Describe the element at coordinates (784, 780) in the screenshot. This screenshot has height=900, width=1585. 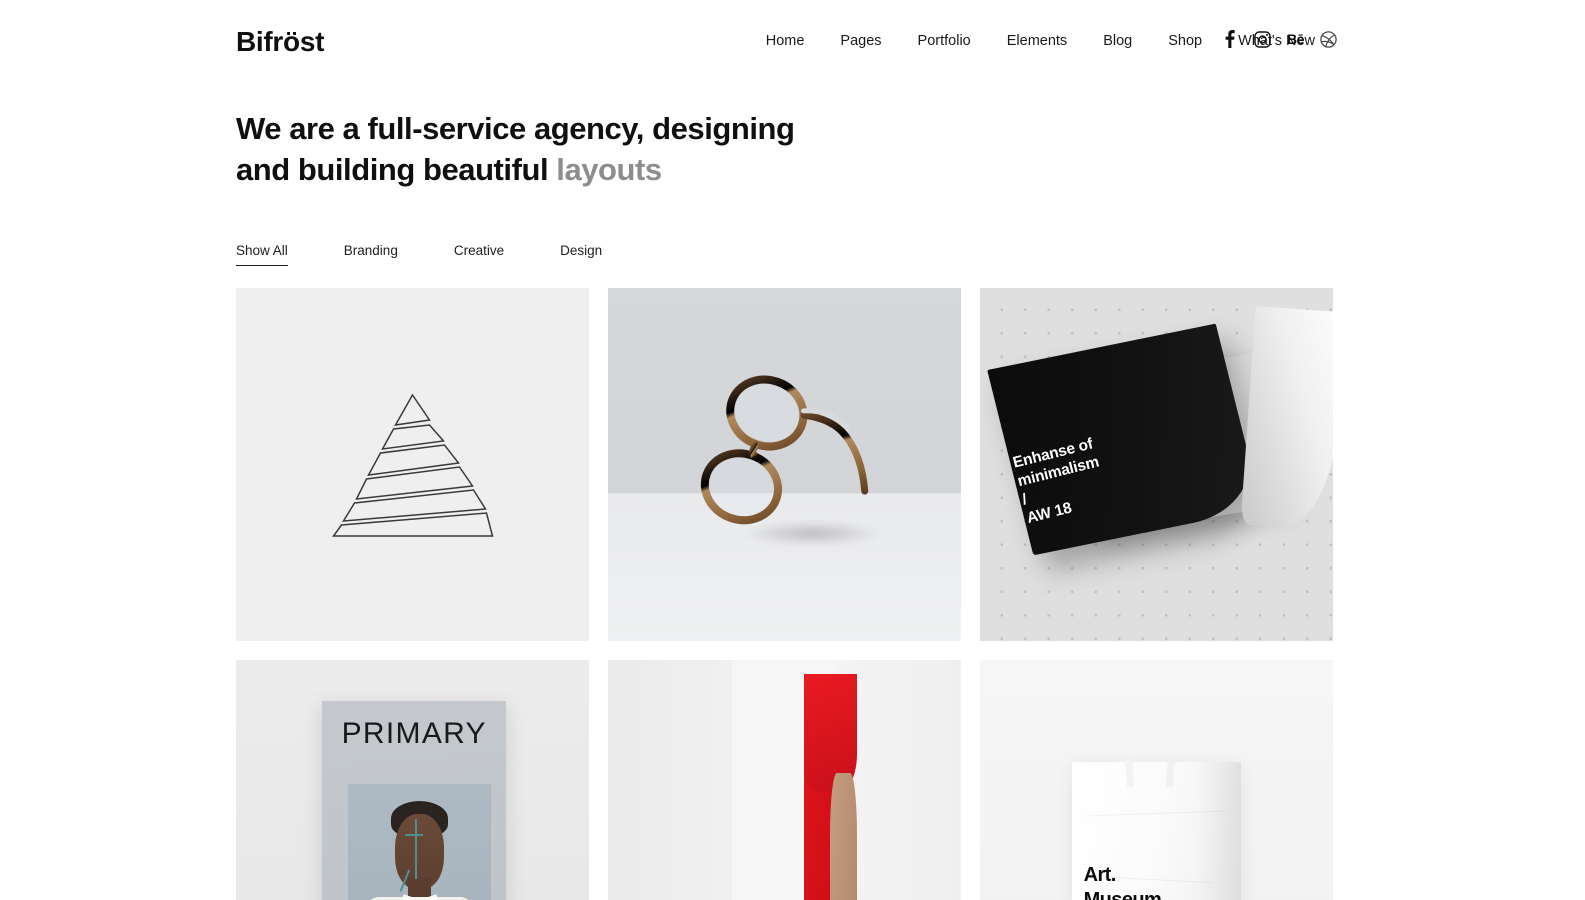
I see `portfolio-item-red-shirt` at that location.